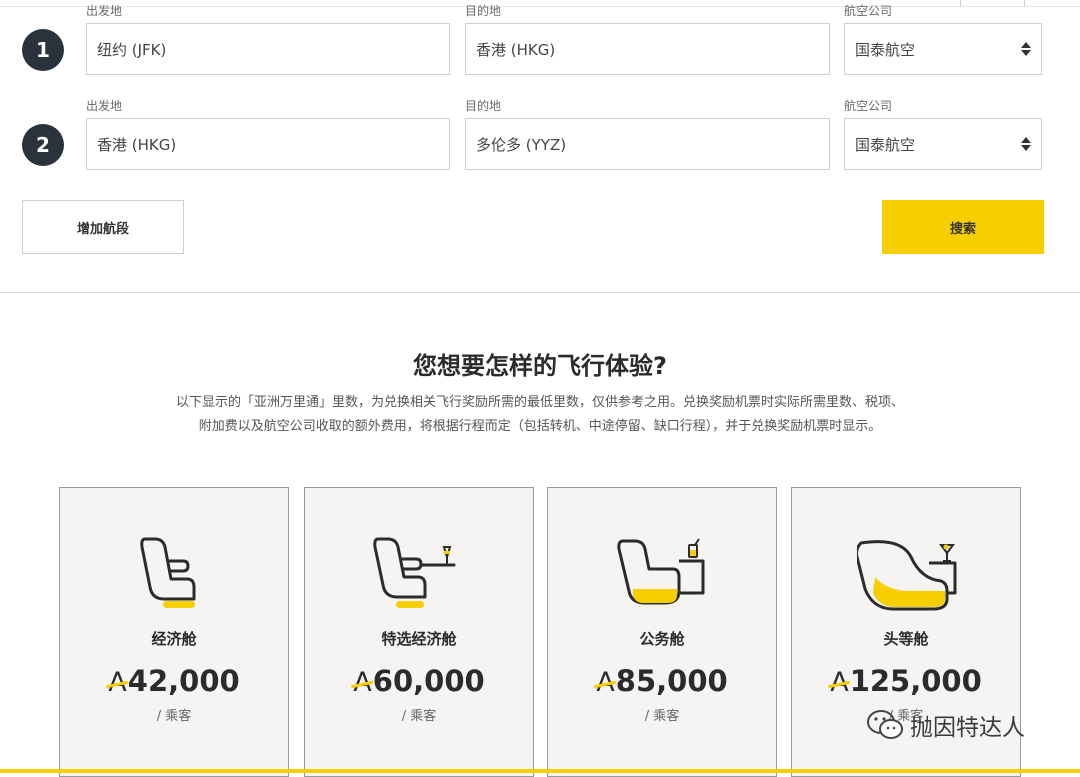  I want to click on airline-select-1: 国泰航空, so click(943, 49).